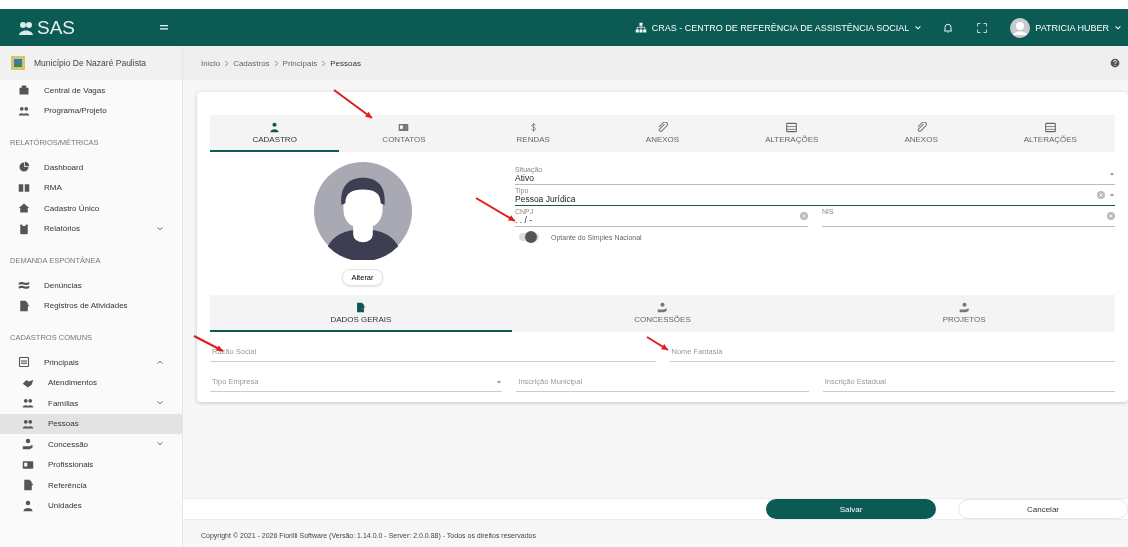 This screenshot has height=547, width=1128. I want to click on tab: CADASTRO, so click(275, 133).